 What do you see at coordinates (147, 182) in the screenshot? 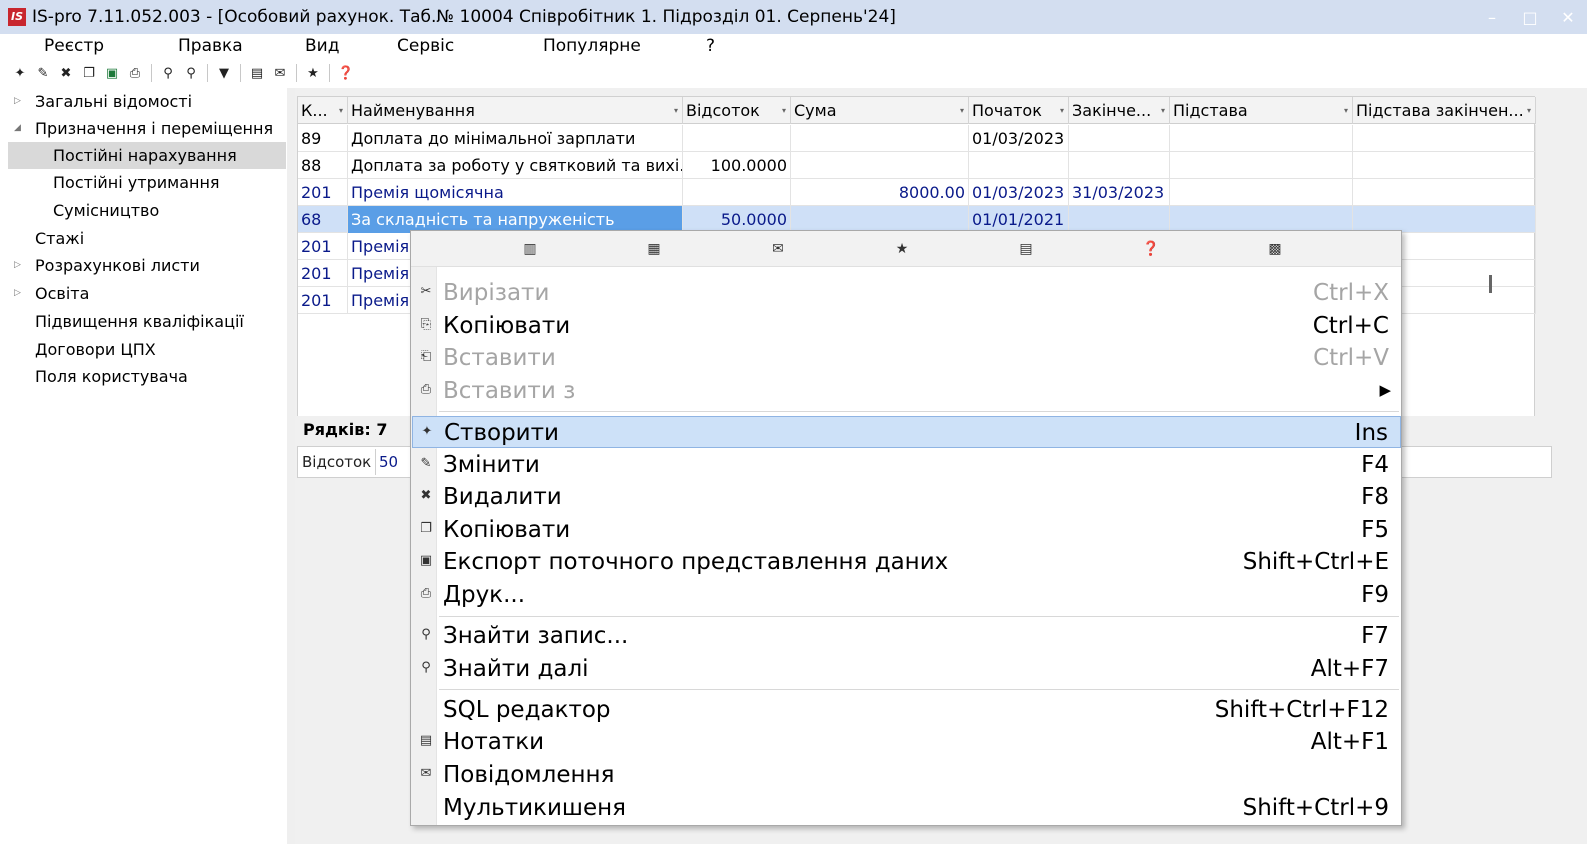
I see `tree-item-permanent-deductions: Постійні утримання` at bounding box center [147, 182].